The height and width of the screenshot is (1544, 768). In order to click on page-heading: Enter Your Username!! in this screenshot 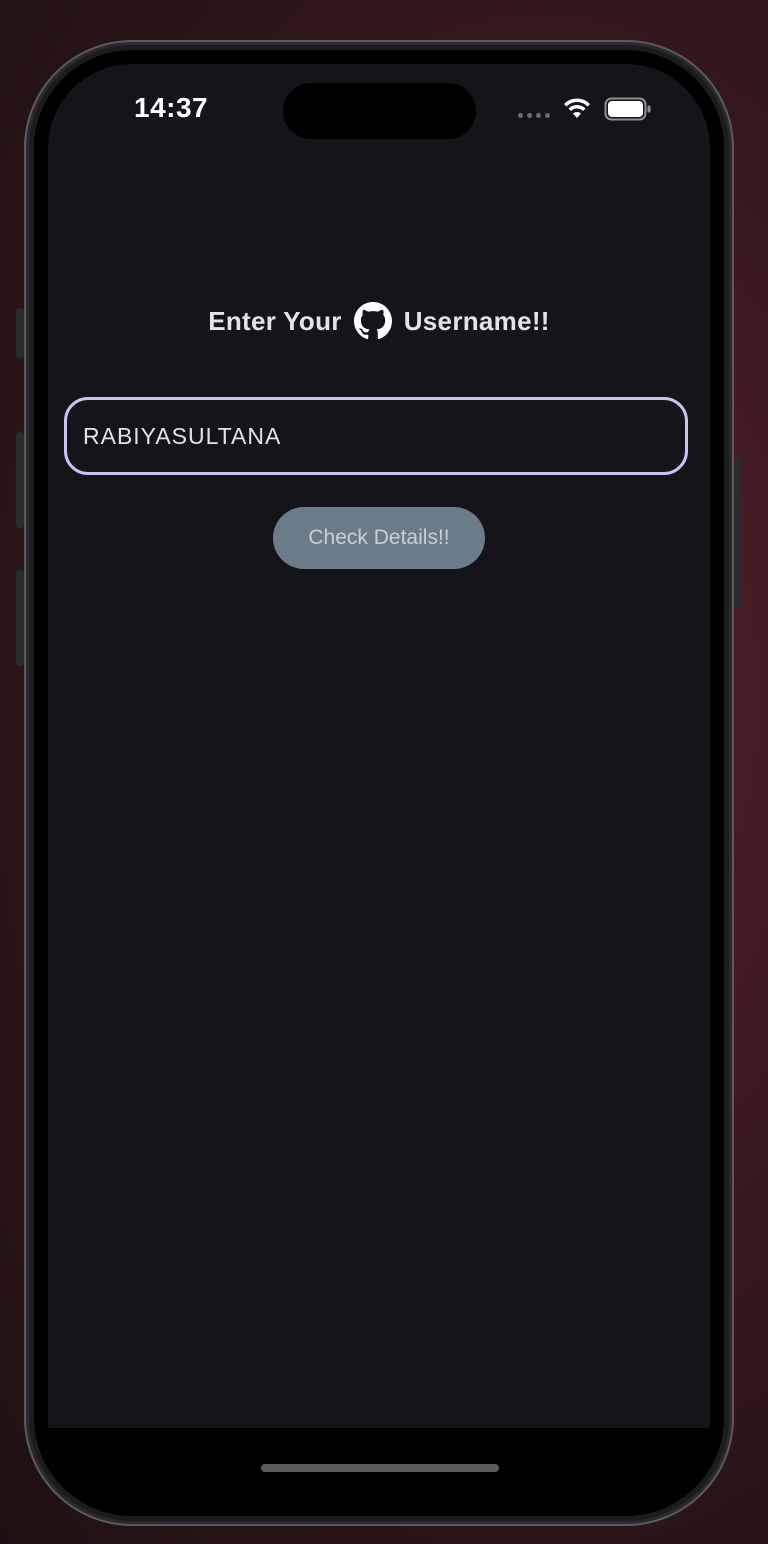, I will do `click(379, 321)`.